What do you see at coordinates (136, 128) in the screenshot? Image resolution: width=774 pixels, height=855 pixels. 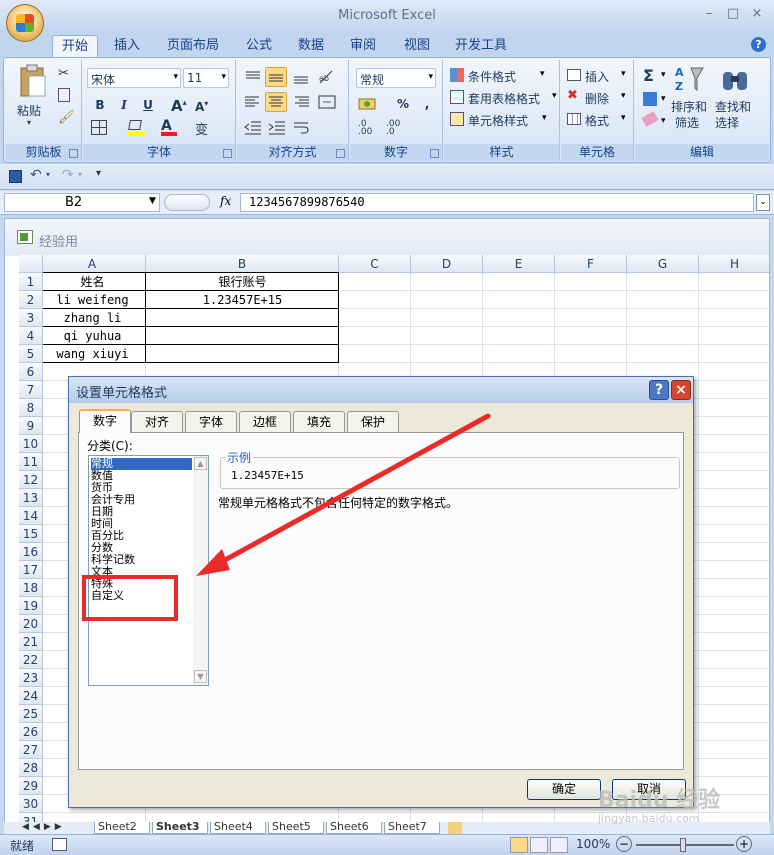 I see `fill-color-icon` at bounding box center [136, 128].